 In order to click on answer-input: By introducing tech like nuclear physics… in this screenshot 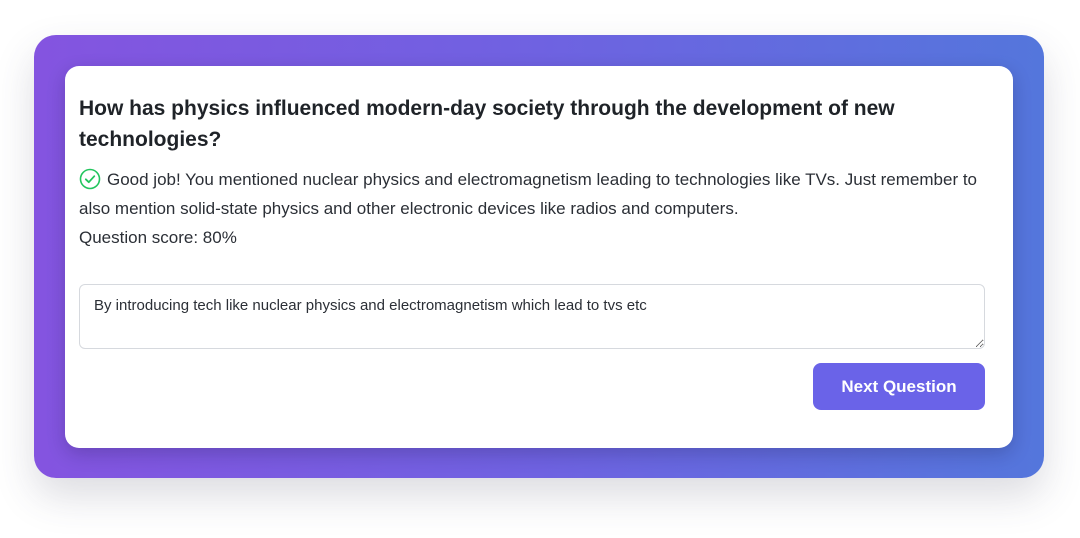, I will do `click(532, 316)`.